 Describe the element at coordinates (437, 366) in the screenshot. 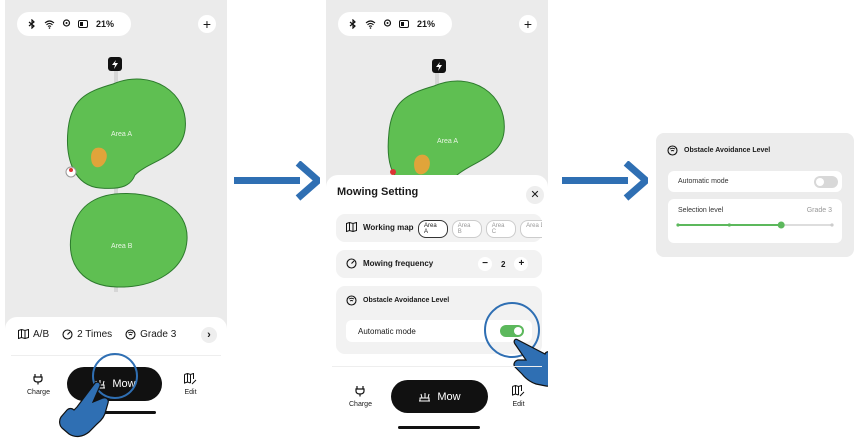

I see `divider` at that location.